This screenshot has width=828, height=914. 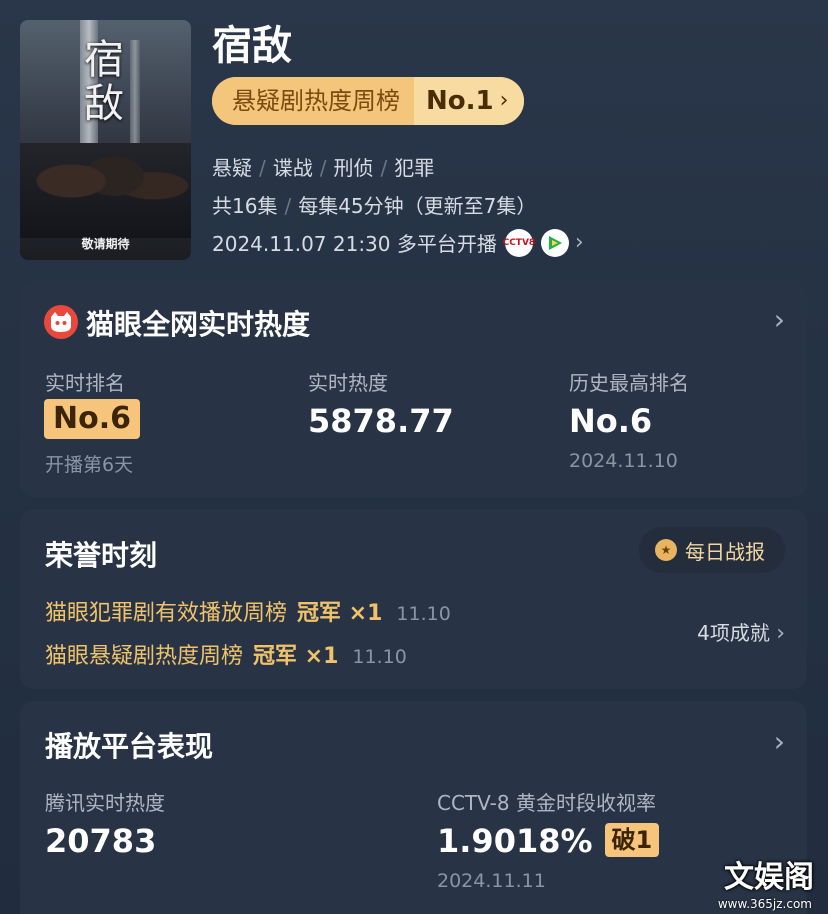 I want to click on poster-caption: 敬请期待, so click(x=105, y=244).